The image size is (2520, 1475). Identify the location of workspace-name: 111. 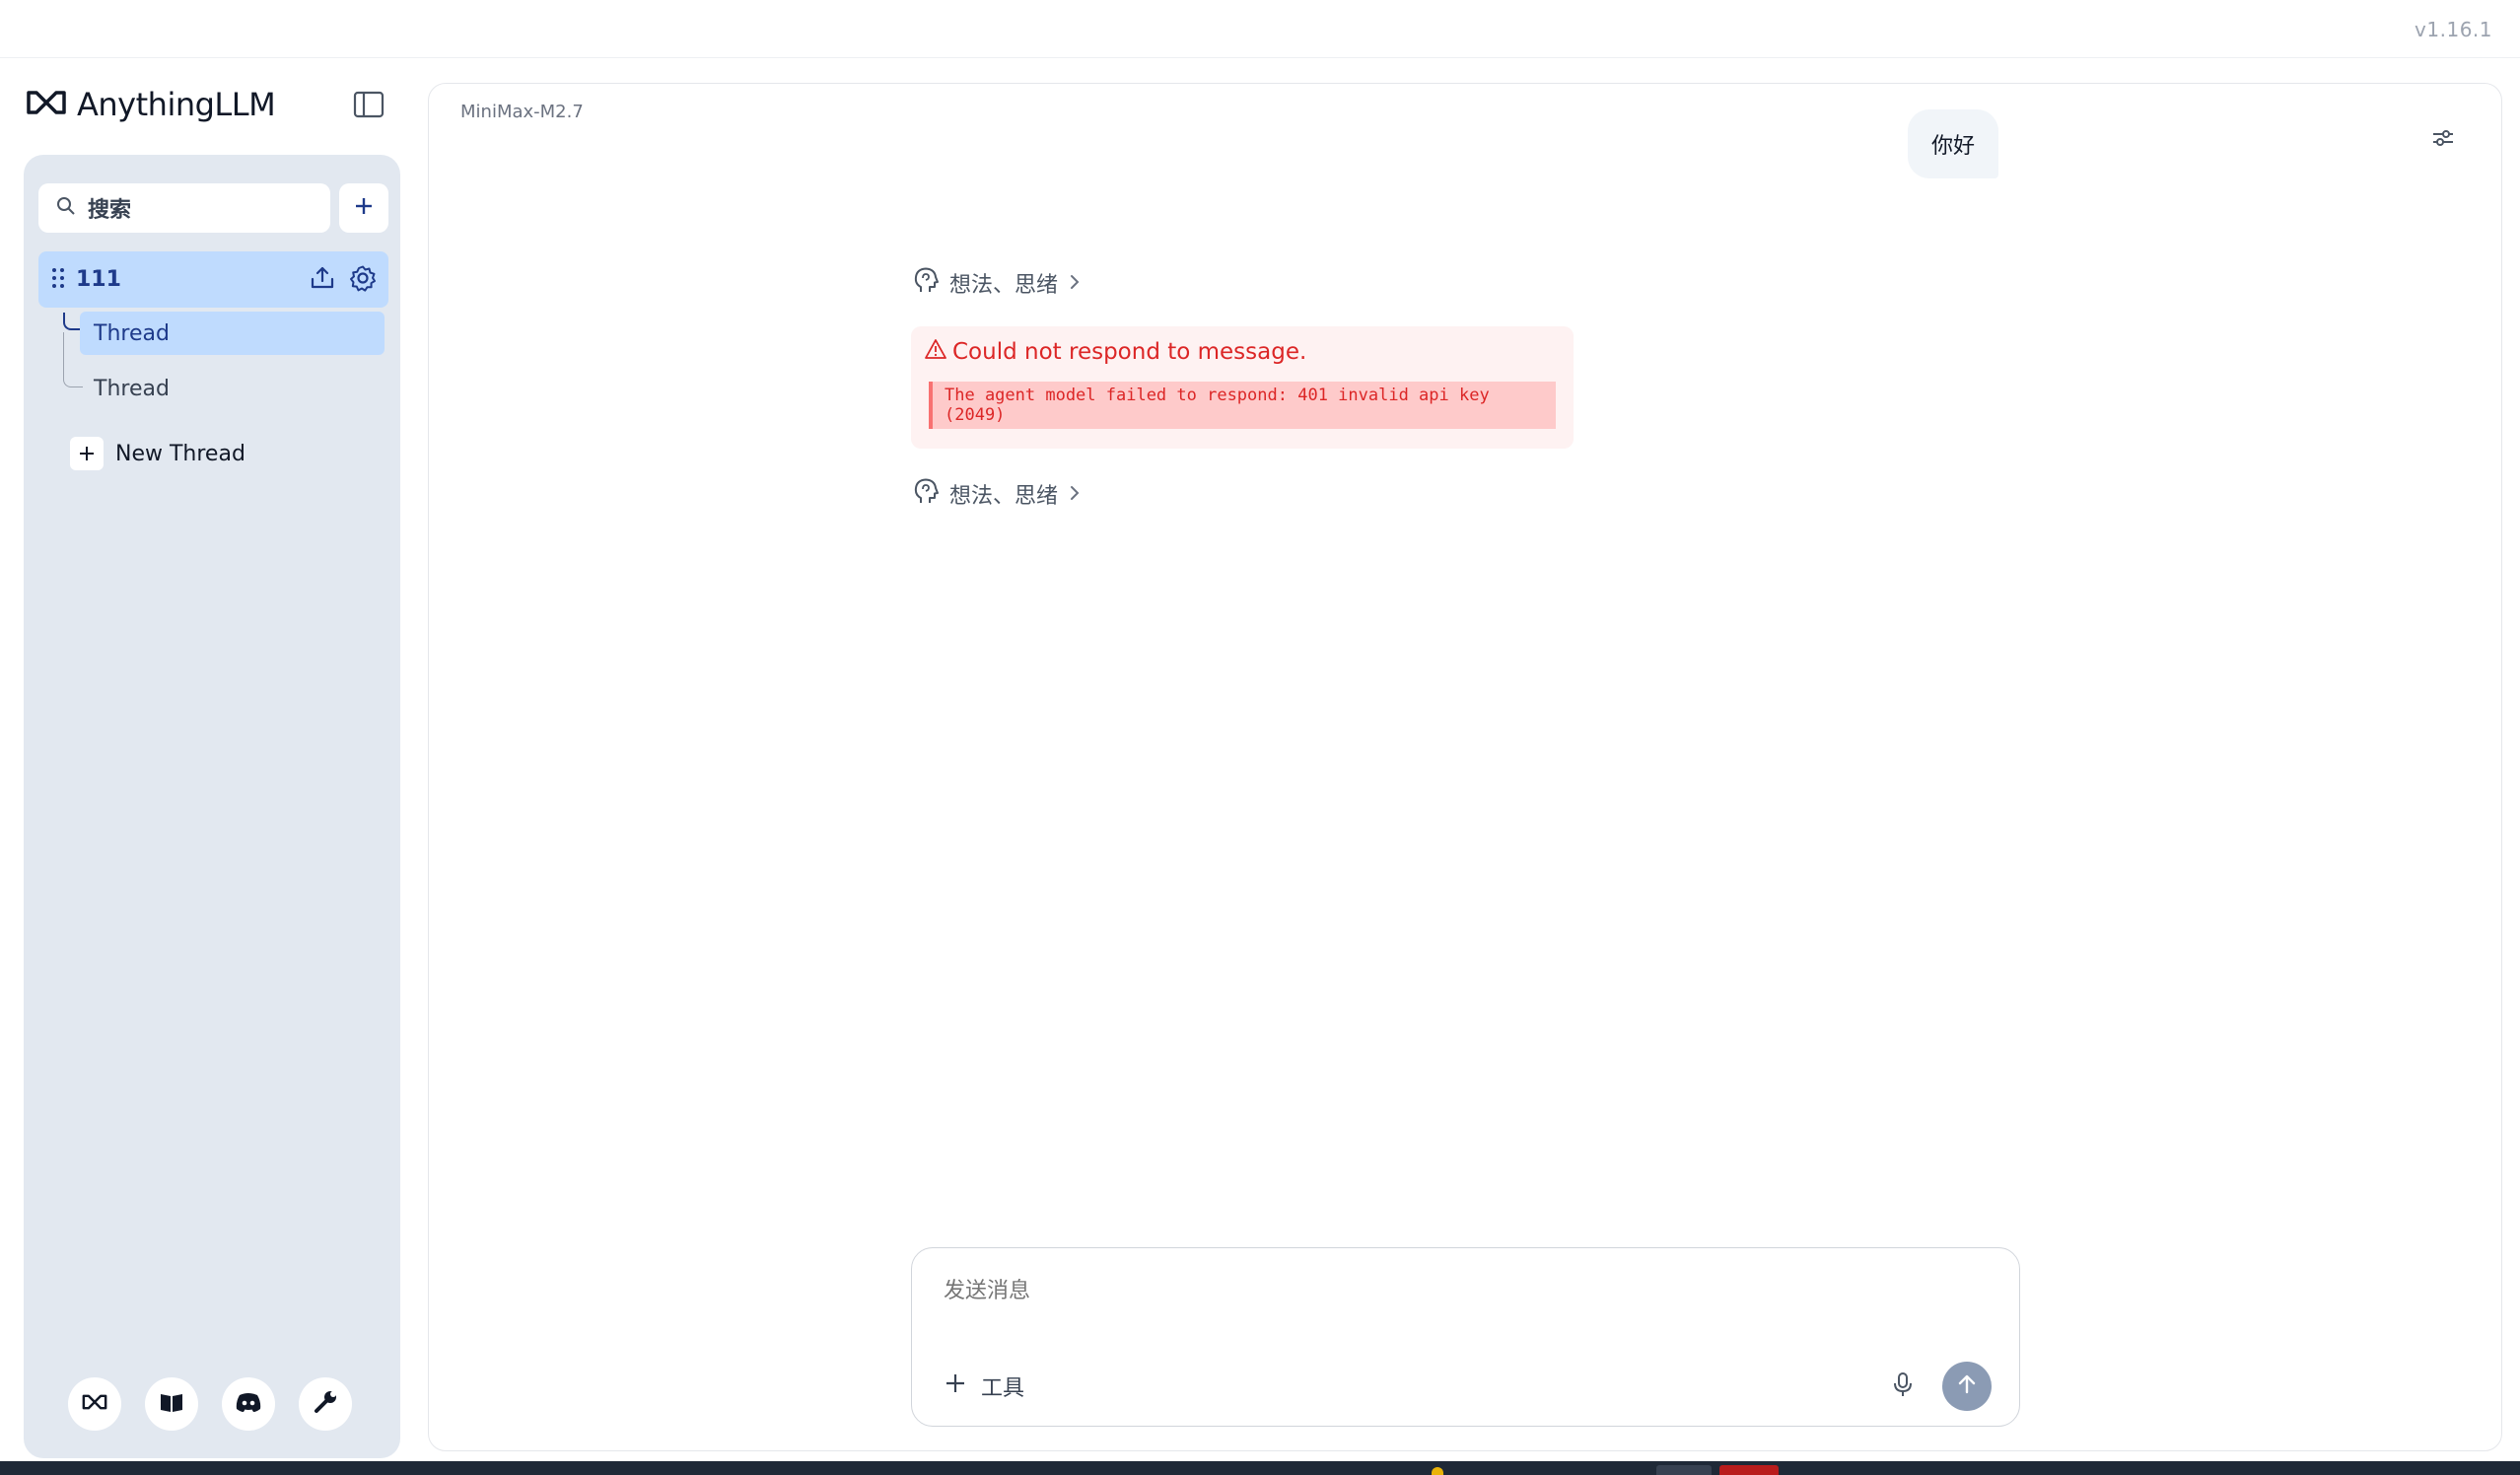
(98, 279).